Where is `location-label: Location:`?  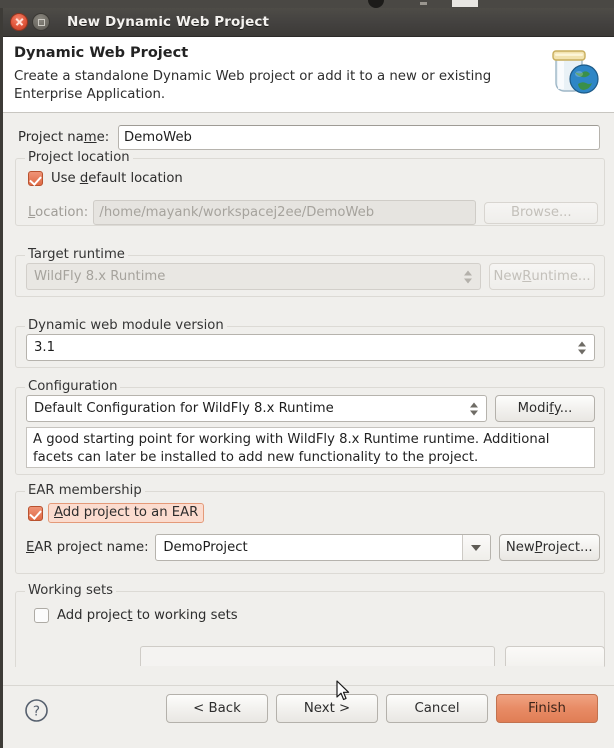
location-label: Location: is located at coordinates (58, 212).